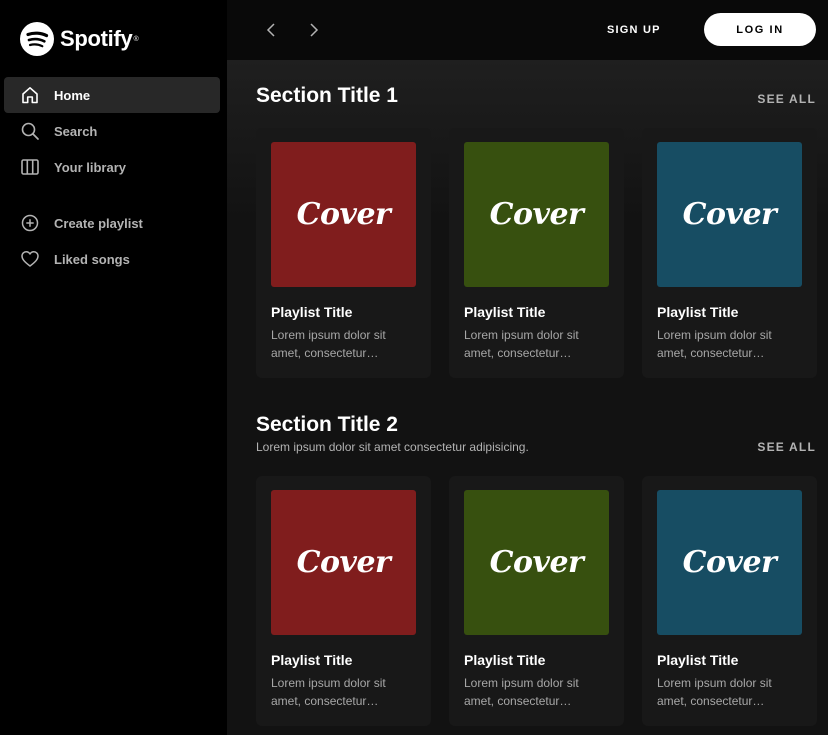 This screenshot has height=735, width=828. What do you see at coordinates (760, 29) in the screenshot?
I see `log-in-button: LOG IN` at bounding box center [760, 29].